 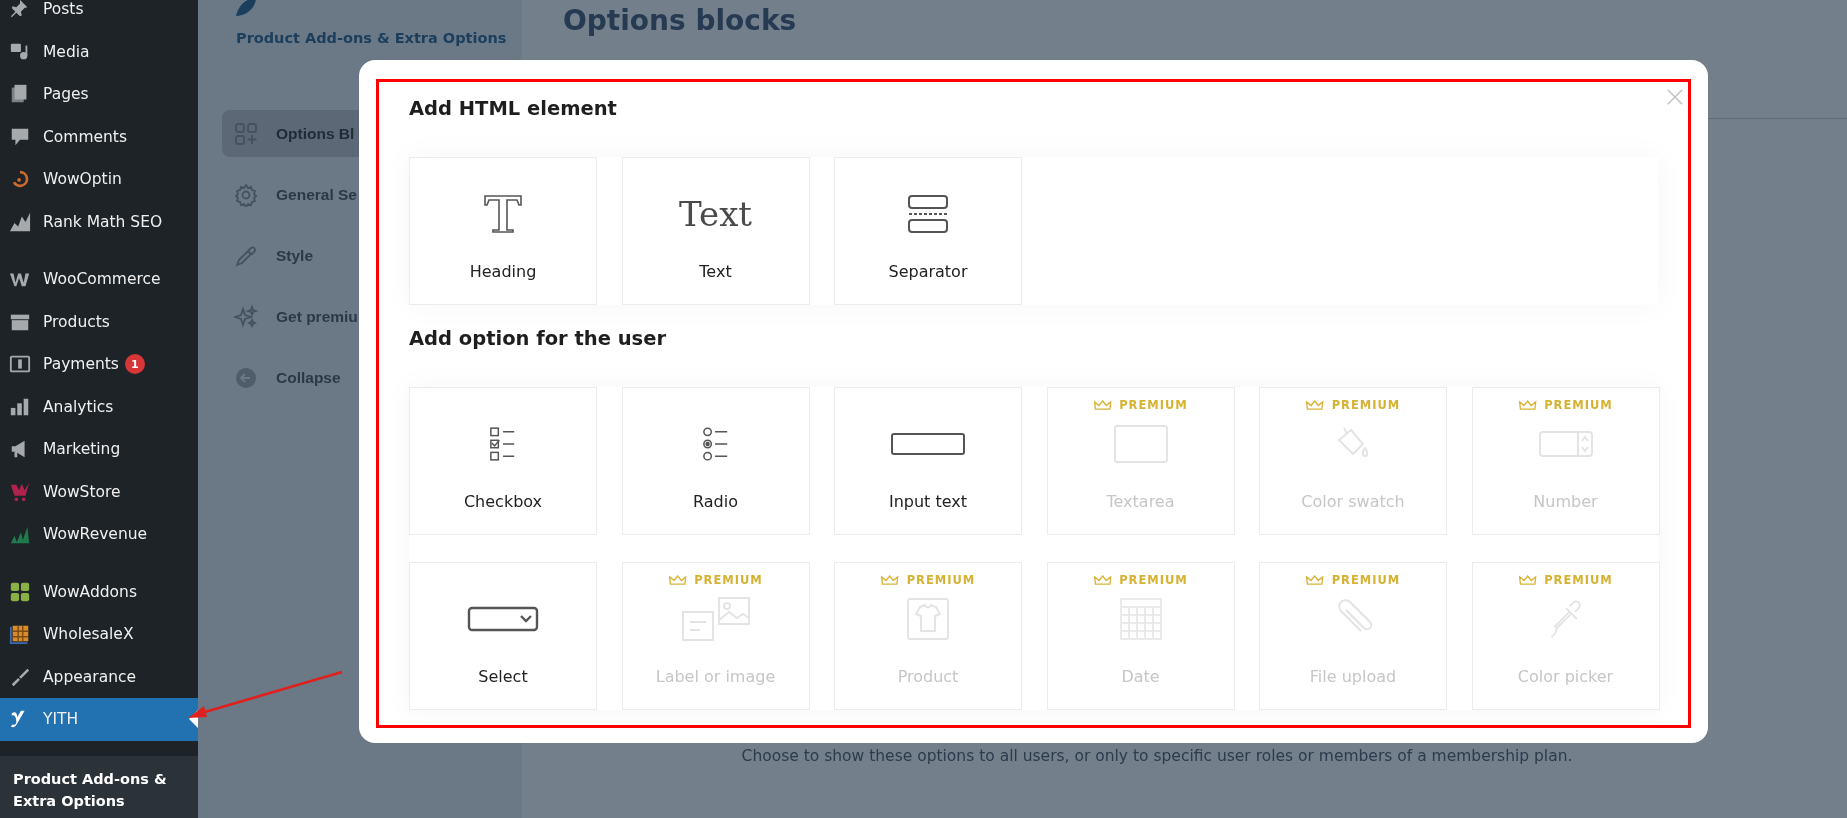 What do you see at coordinates (928, 461) in the screenshot?
I see `option-card: Input text` at bounding box center [928, 461].